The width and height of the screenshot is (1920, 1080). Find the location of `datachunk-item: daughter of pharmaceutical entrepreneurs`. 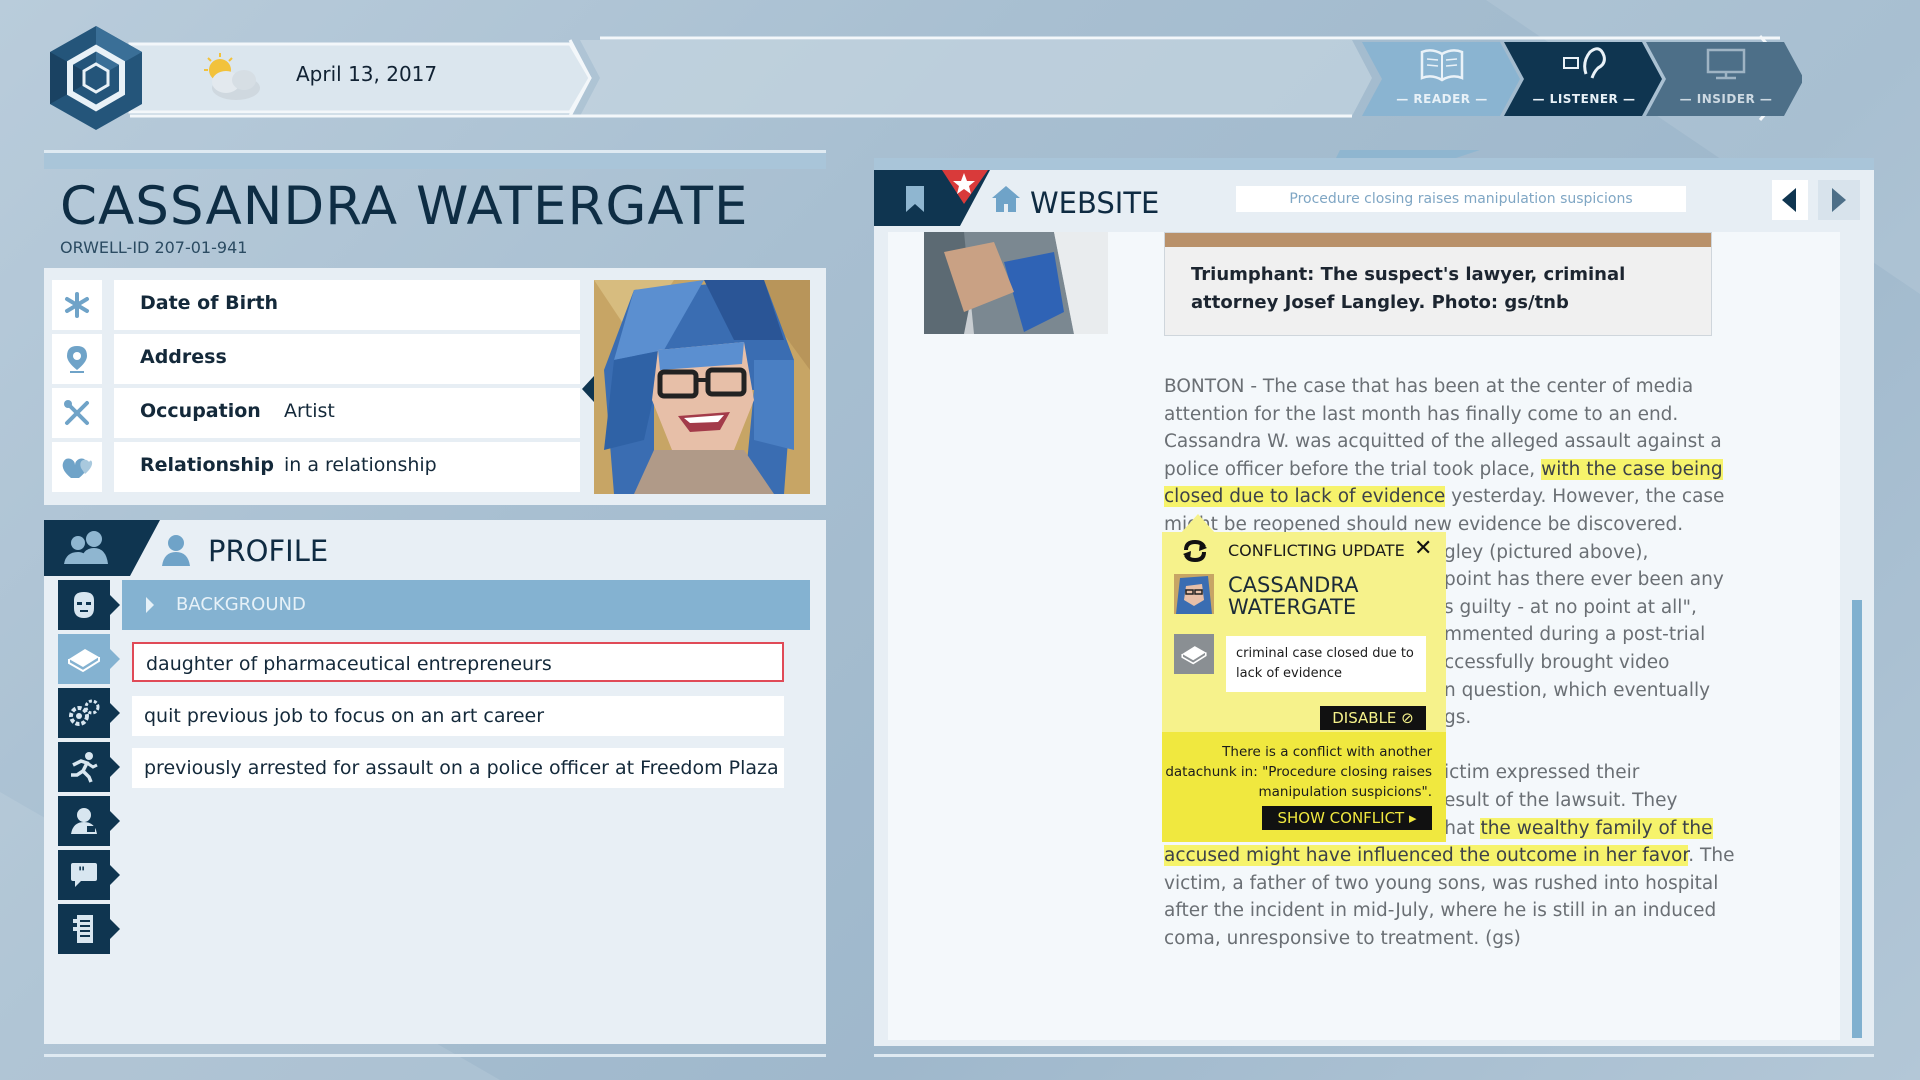

datachunk-item: daughter of pharmaceutical entrepreneurs is located at coordinates (458, 662).